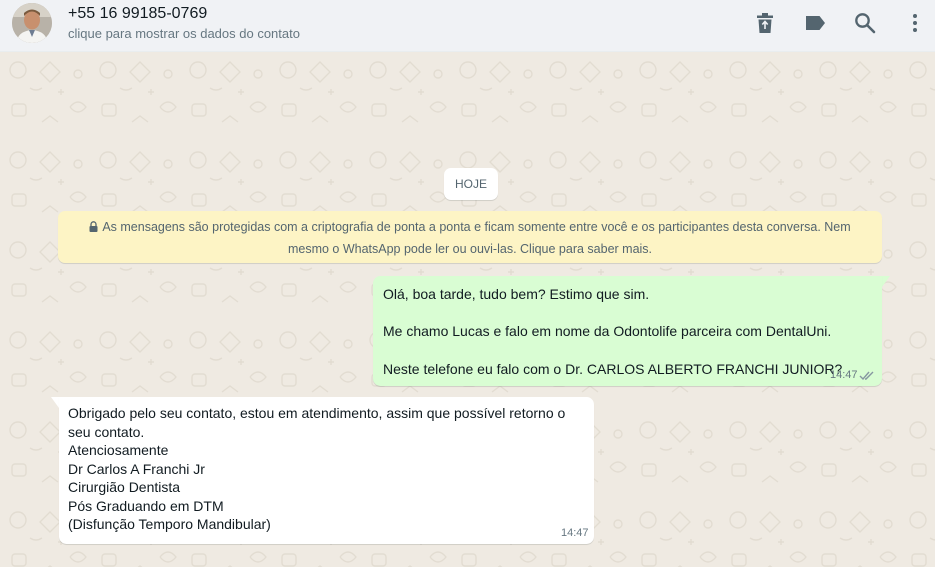 This screenshot has width=935, height=567. What do you see at coordinates (93, 228) in the screenshot?
I see `lock-icon` at bounding box center [93, 228].